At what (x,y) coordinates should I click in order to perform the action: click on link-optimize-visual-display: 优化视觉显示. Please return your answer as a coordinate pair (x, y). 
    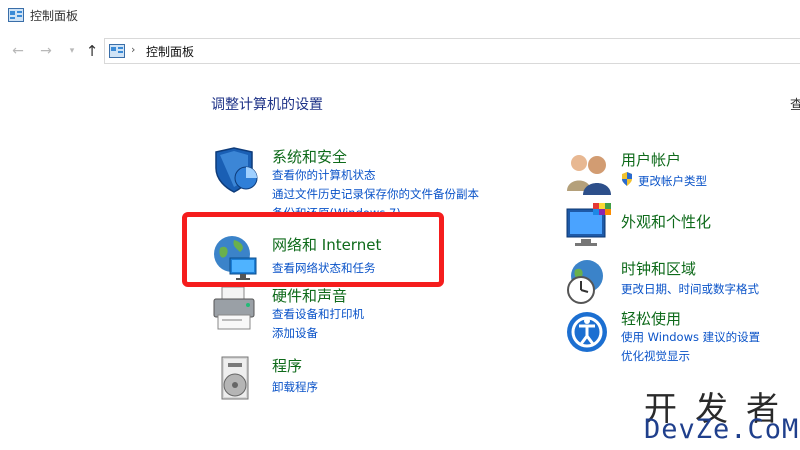
    Looking at the image, I should click on (655, 356).